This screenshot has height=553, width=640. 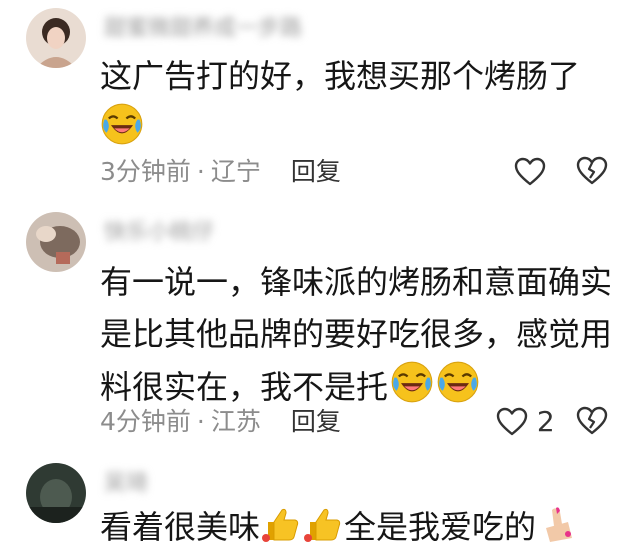 I want to click on emoji-row, so click(x=358, y=127).